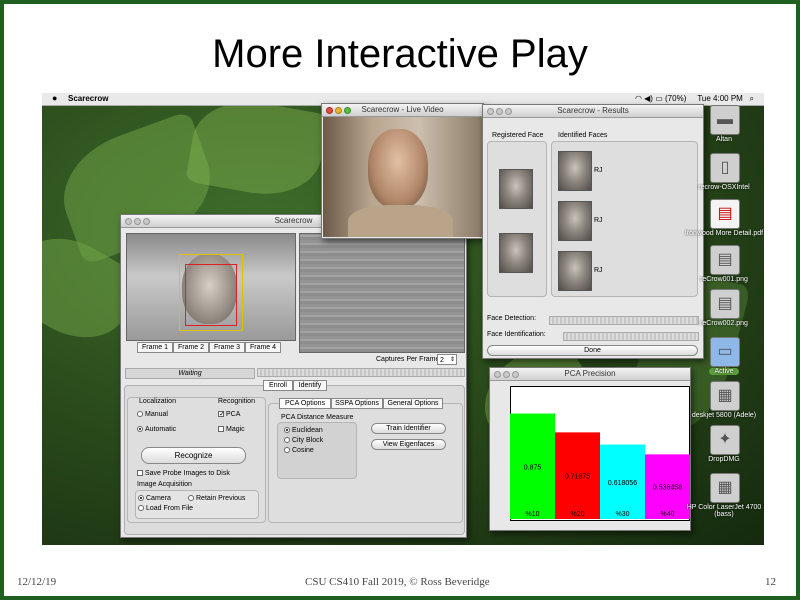 The image size is (800, 600). What do you see at coordinates (193, 455) in the screenshot?
I see `recognize-button: Recognize` at bounding box center [193, 455].